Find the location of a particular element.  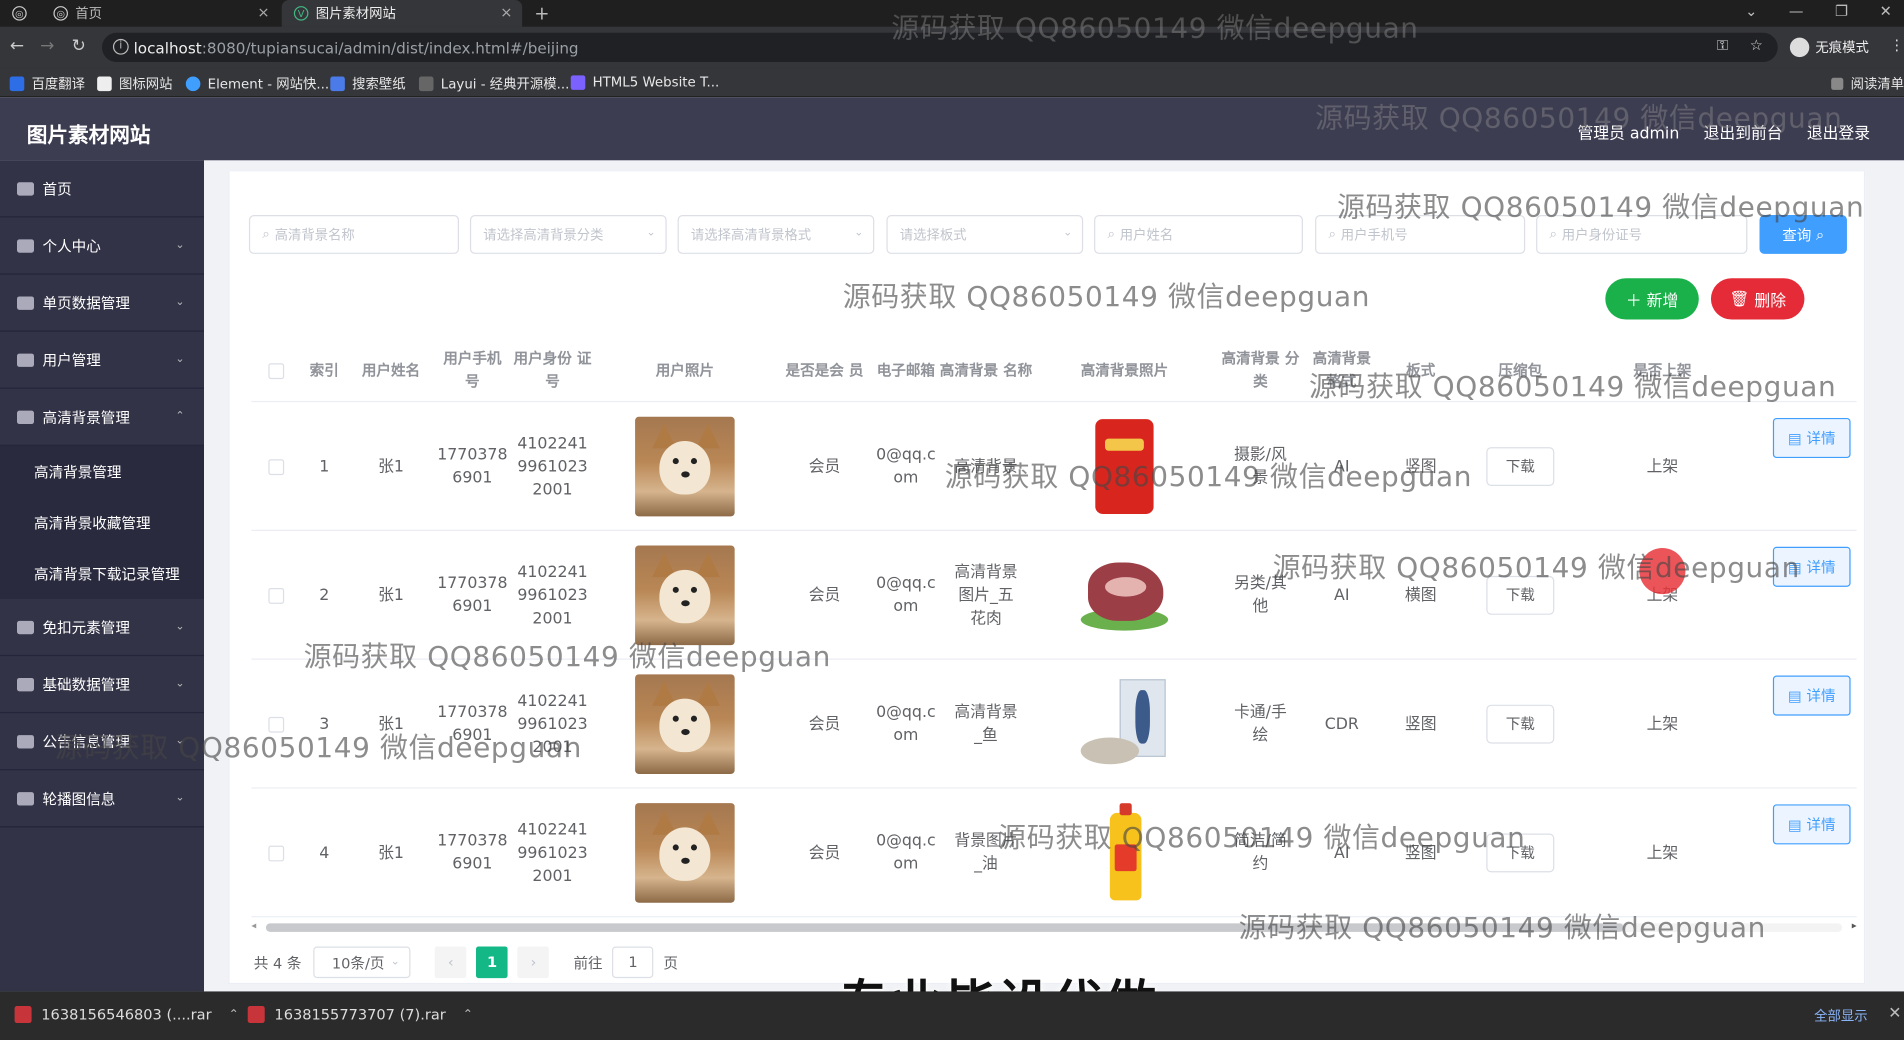

bookmark-star-icon: ☆ is located at coordinates (1756, 44).